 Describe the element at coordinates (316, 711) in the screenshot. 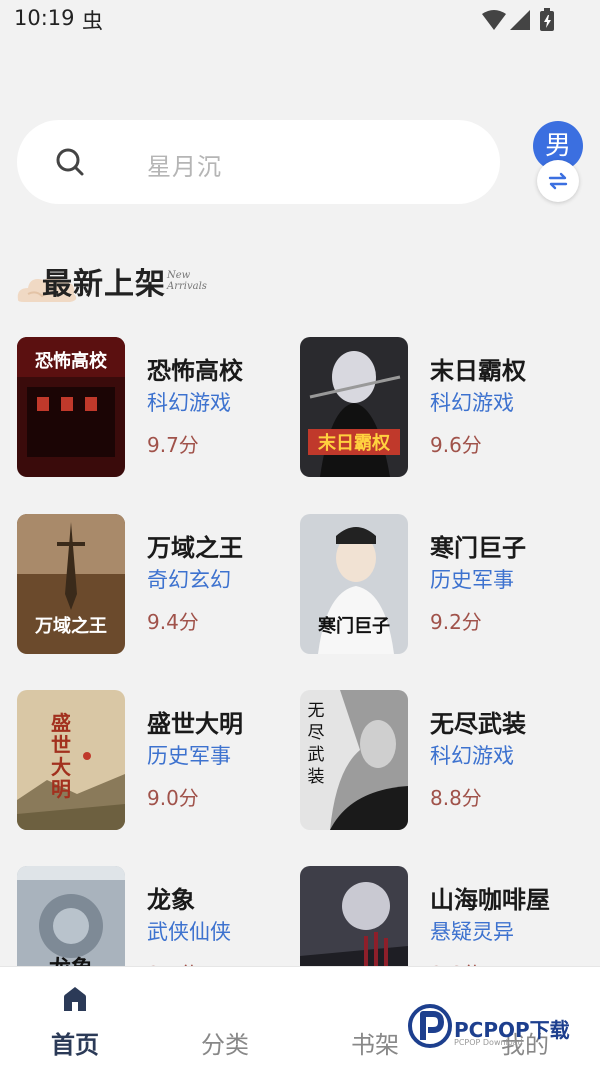

I see `svg-text: 无` at that location.